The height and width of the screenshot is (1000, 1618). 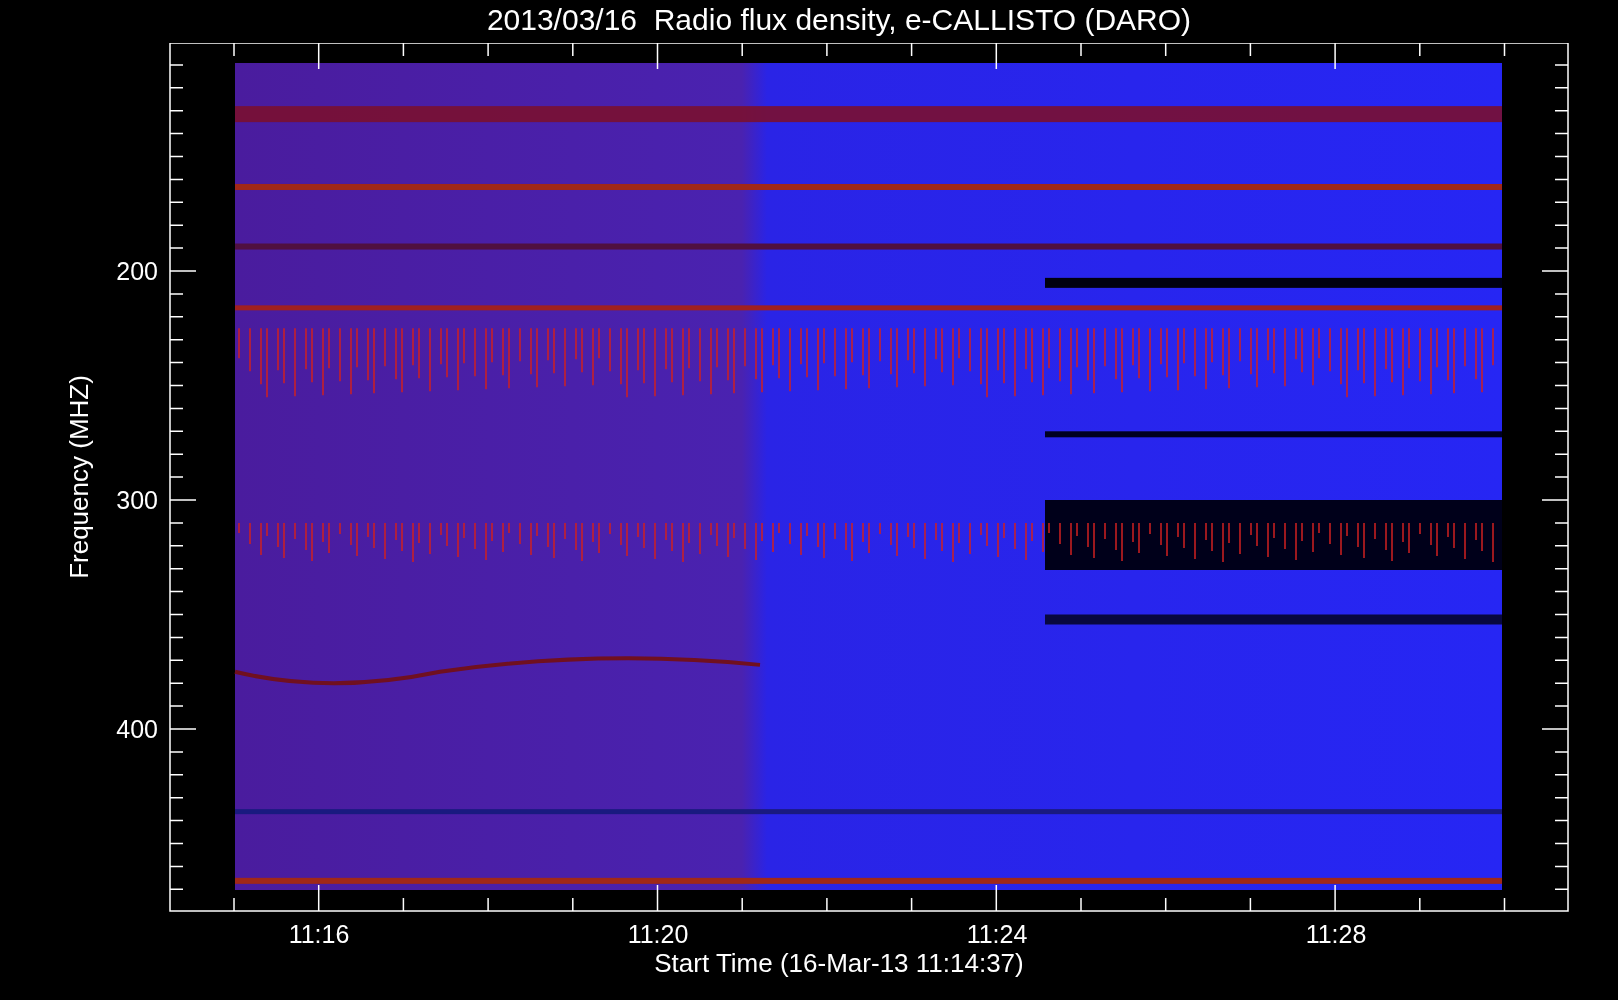 I want to click on y-tick-label: 400, so click(x=137, y=729).